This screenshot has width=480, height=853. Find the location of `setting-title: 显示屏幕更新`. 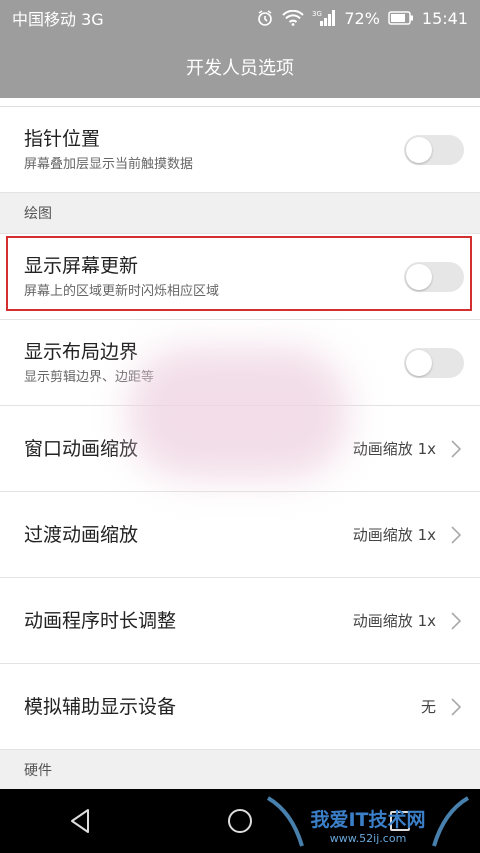

setting-title: 显示屏幕更新 is located at coordinates (81, 265).